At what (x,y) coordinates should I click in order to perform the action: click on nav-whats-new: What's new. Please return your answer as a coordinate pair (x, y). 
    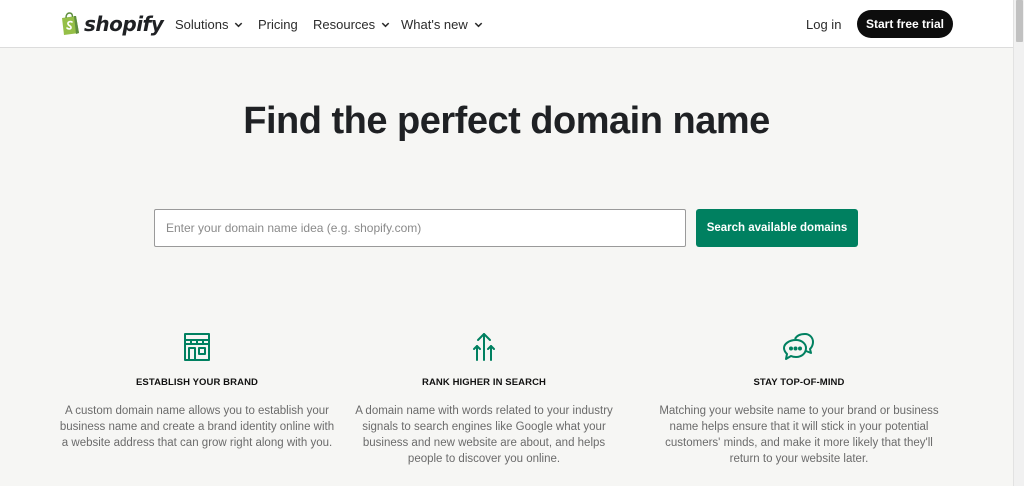
    Looking at the image, I should click on (442, 24).